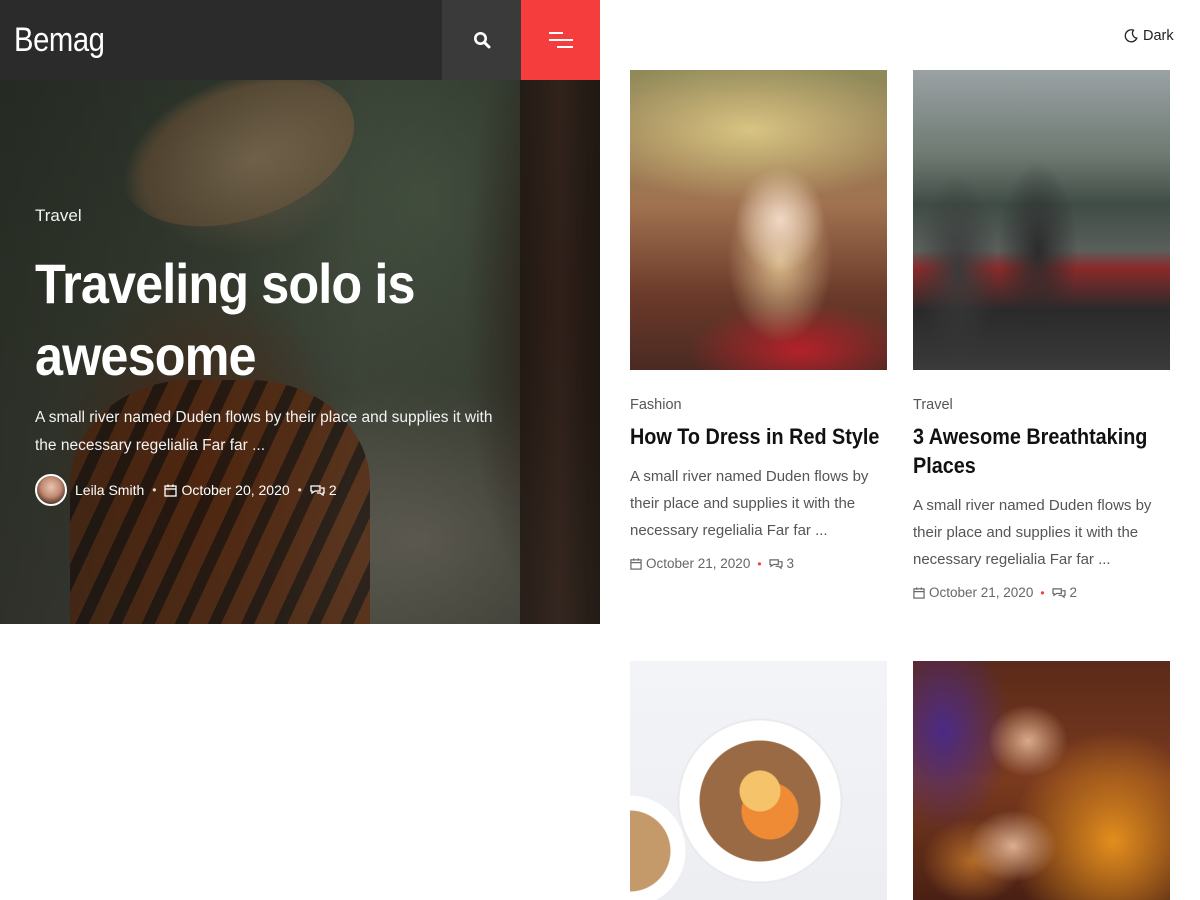  I want to click on post-meta: October 21, 2020 • 2, so click(1041, 592).